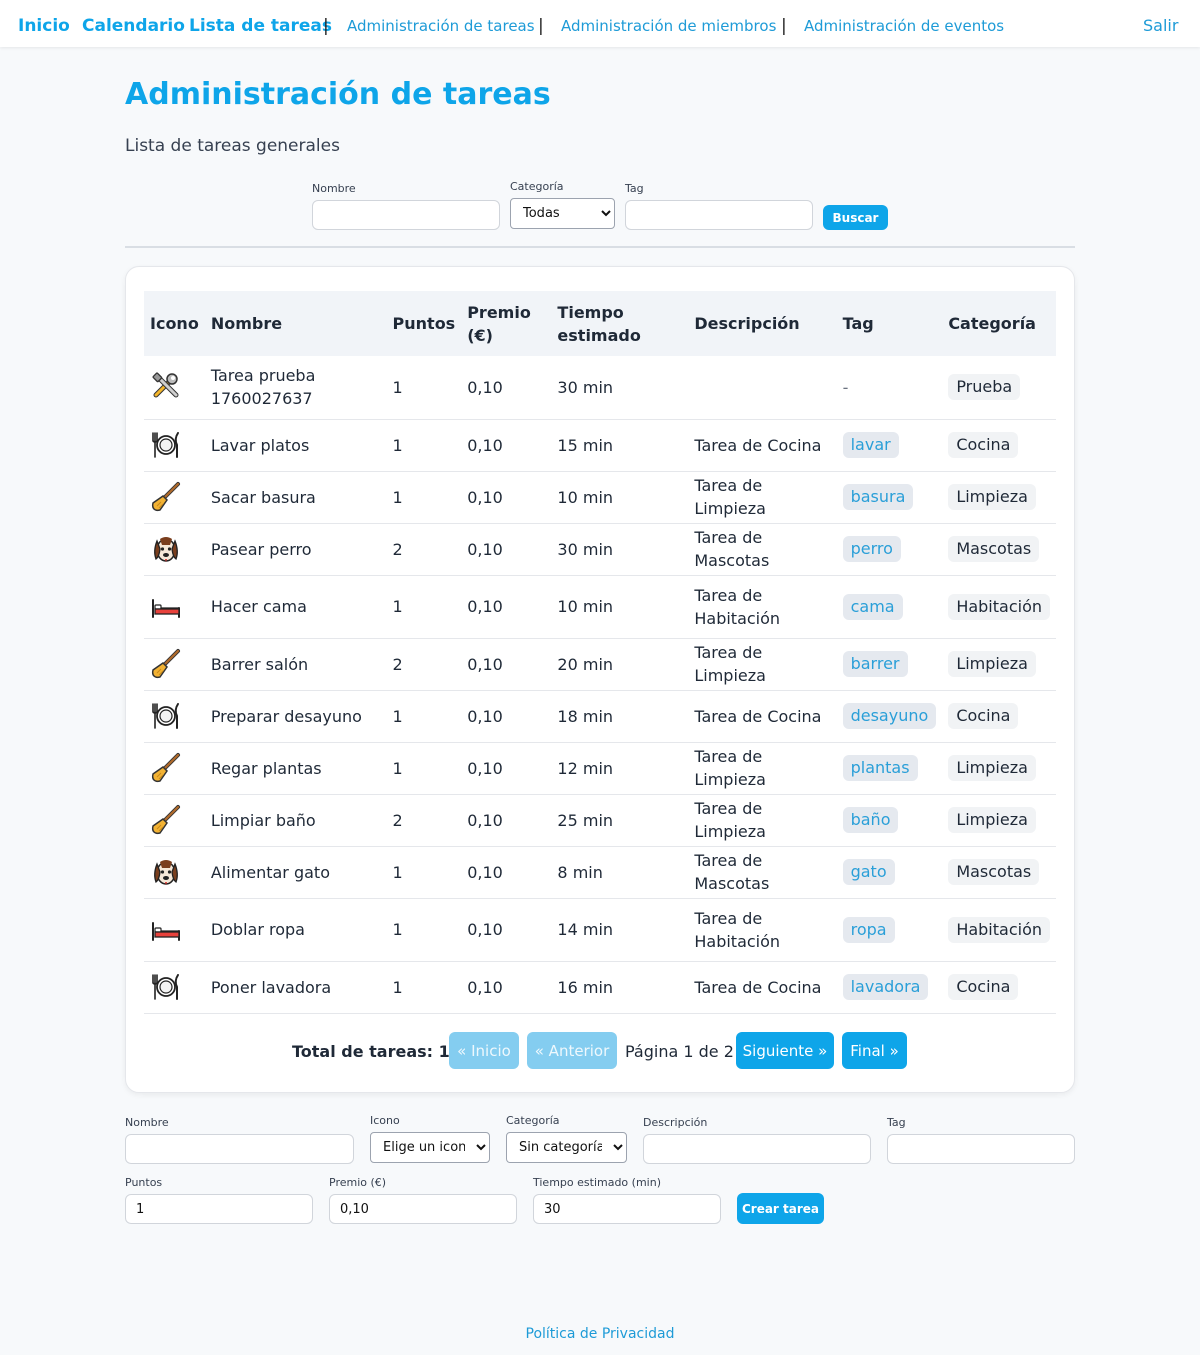 Image resolution: width=1200 pixels, height=1355 pixels. Describe the element at coordinates (870, 820) in the screenshot. I see `row-tag: baño` at that location.